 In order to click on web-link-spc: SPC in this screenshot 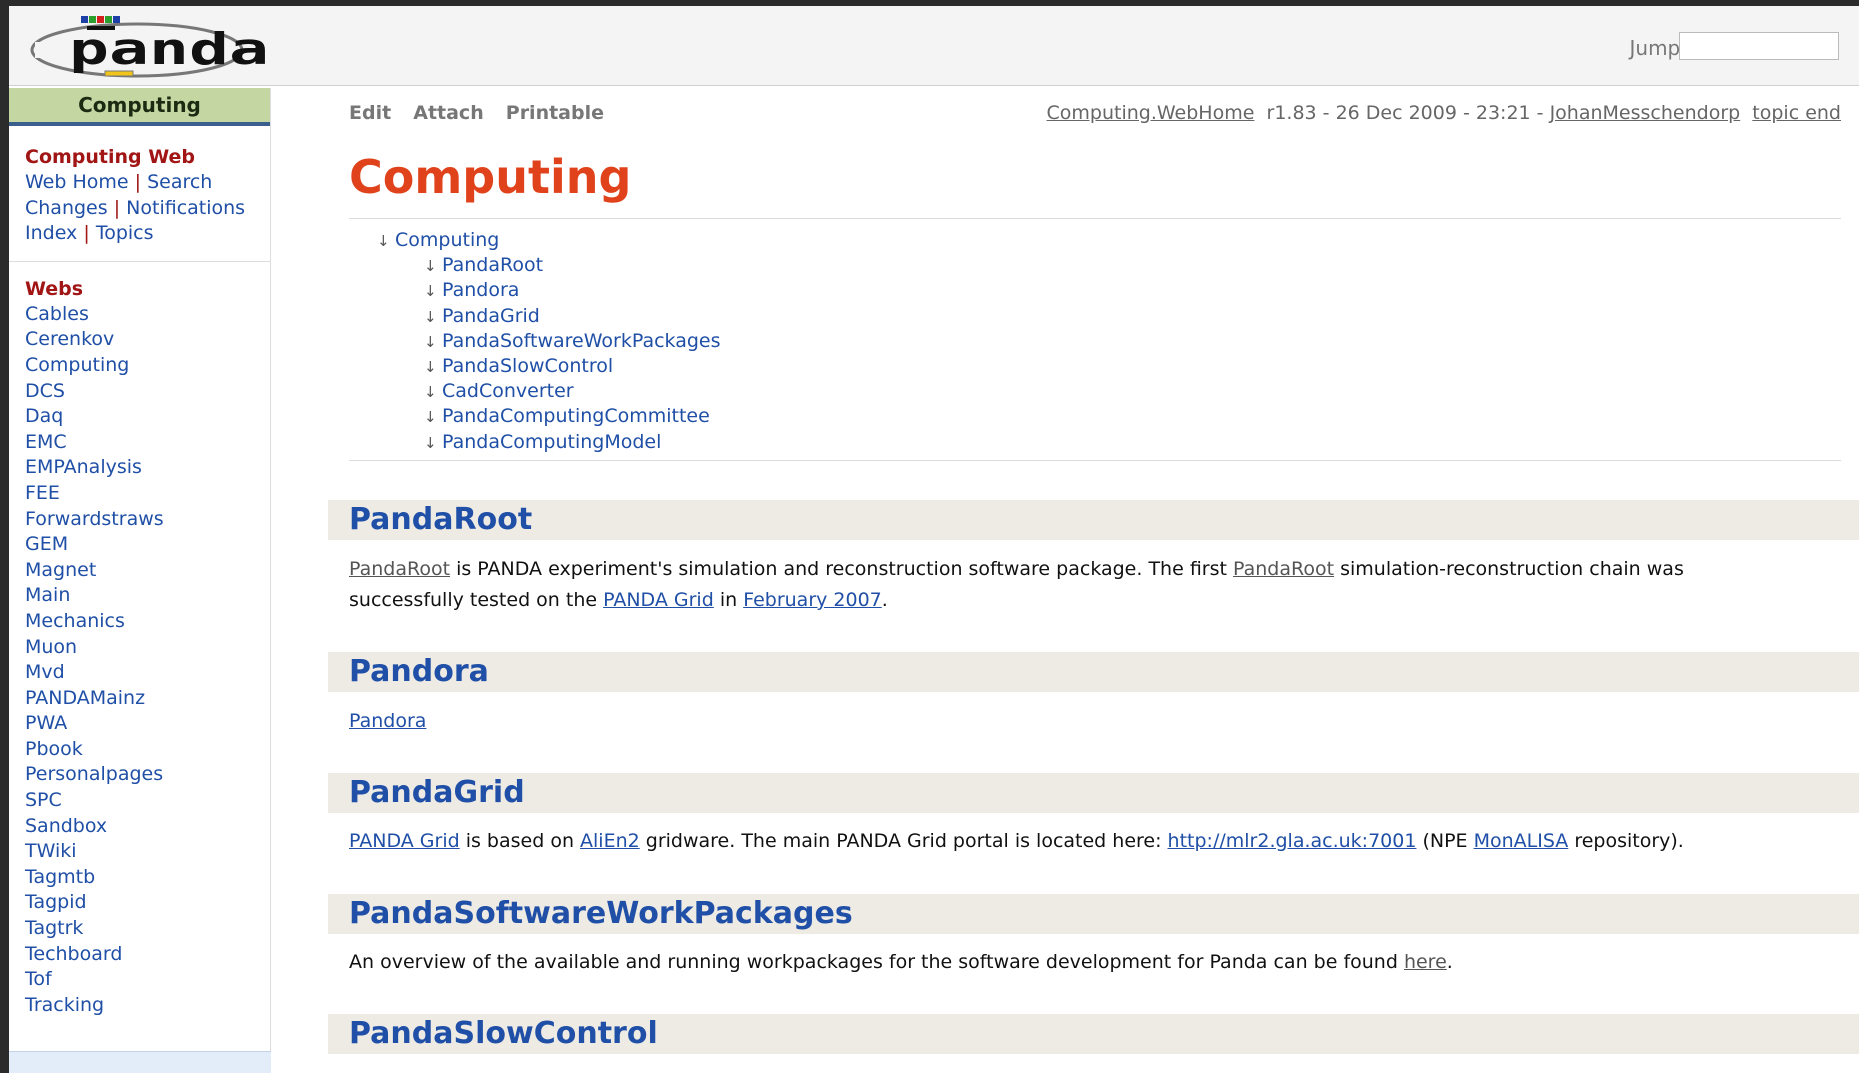, I will do `click(139, 801)`.